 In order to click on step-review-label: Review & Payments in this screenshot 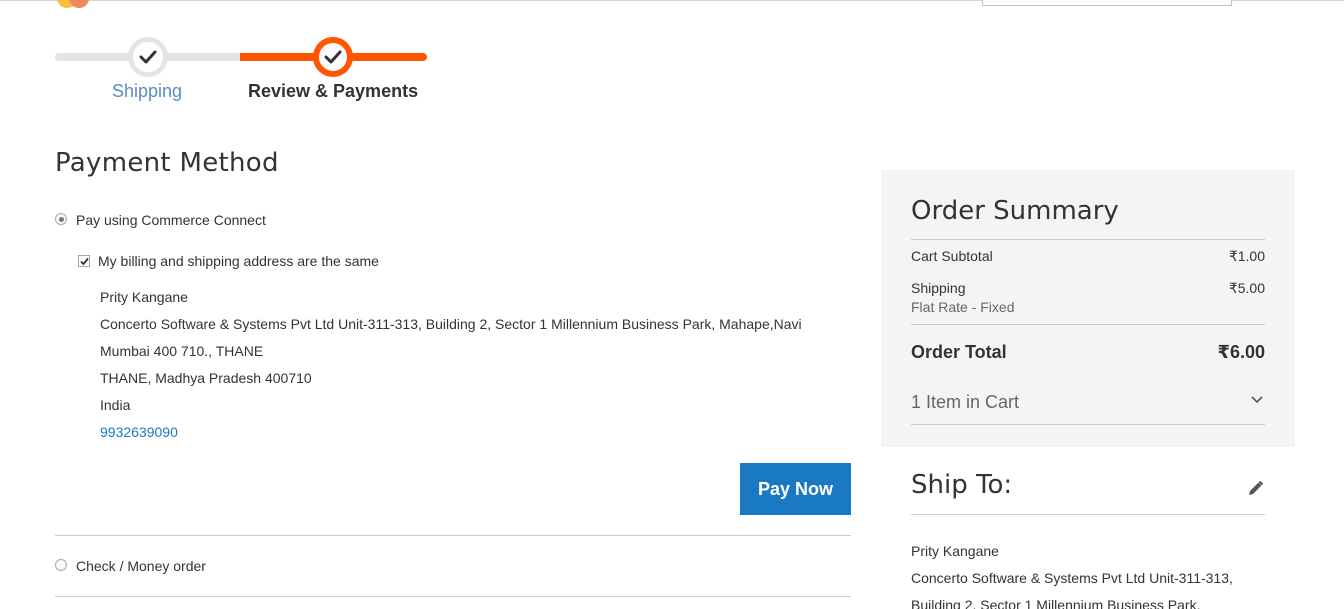, I will do `click(333, 91)`.